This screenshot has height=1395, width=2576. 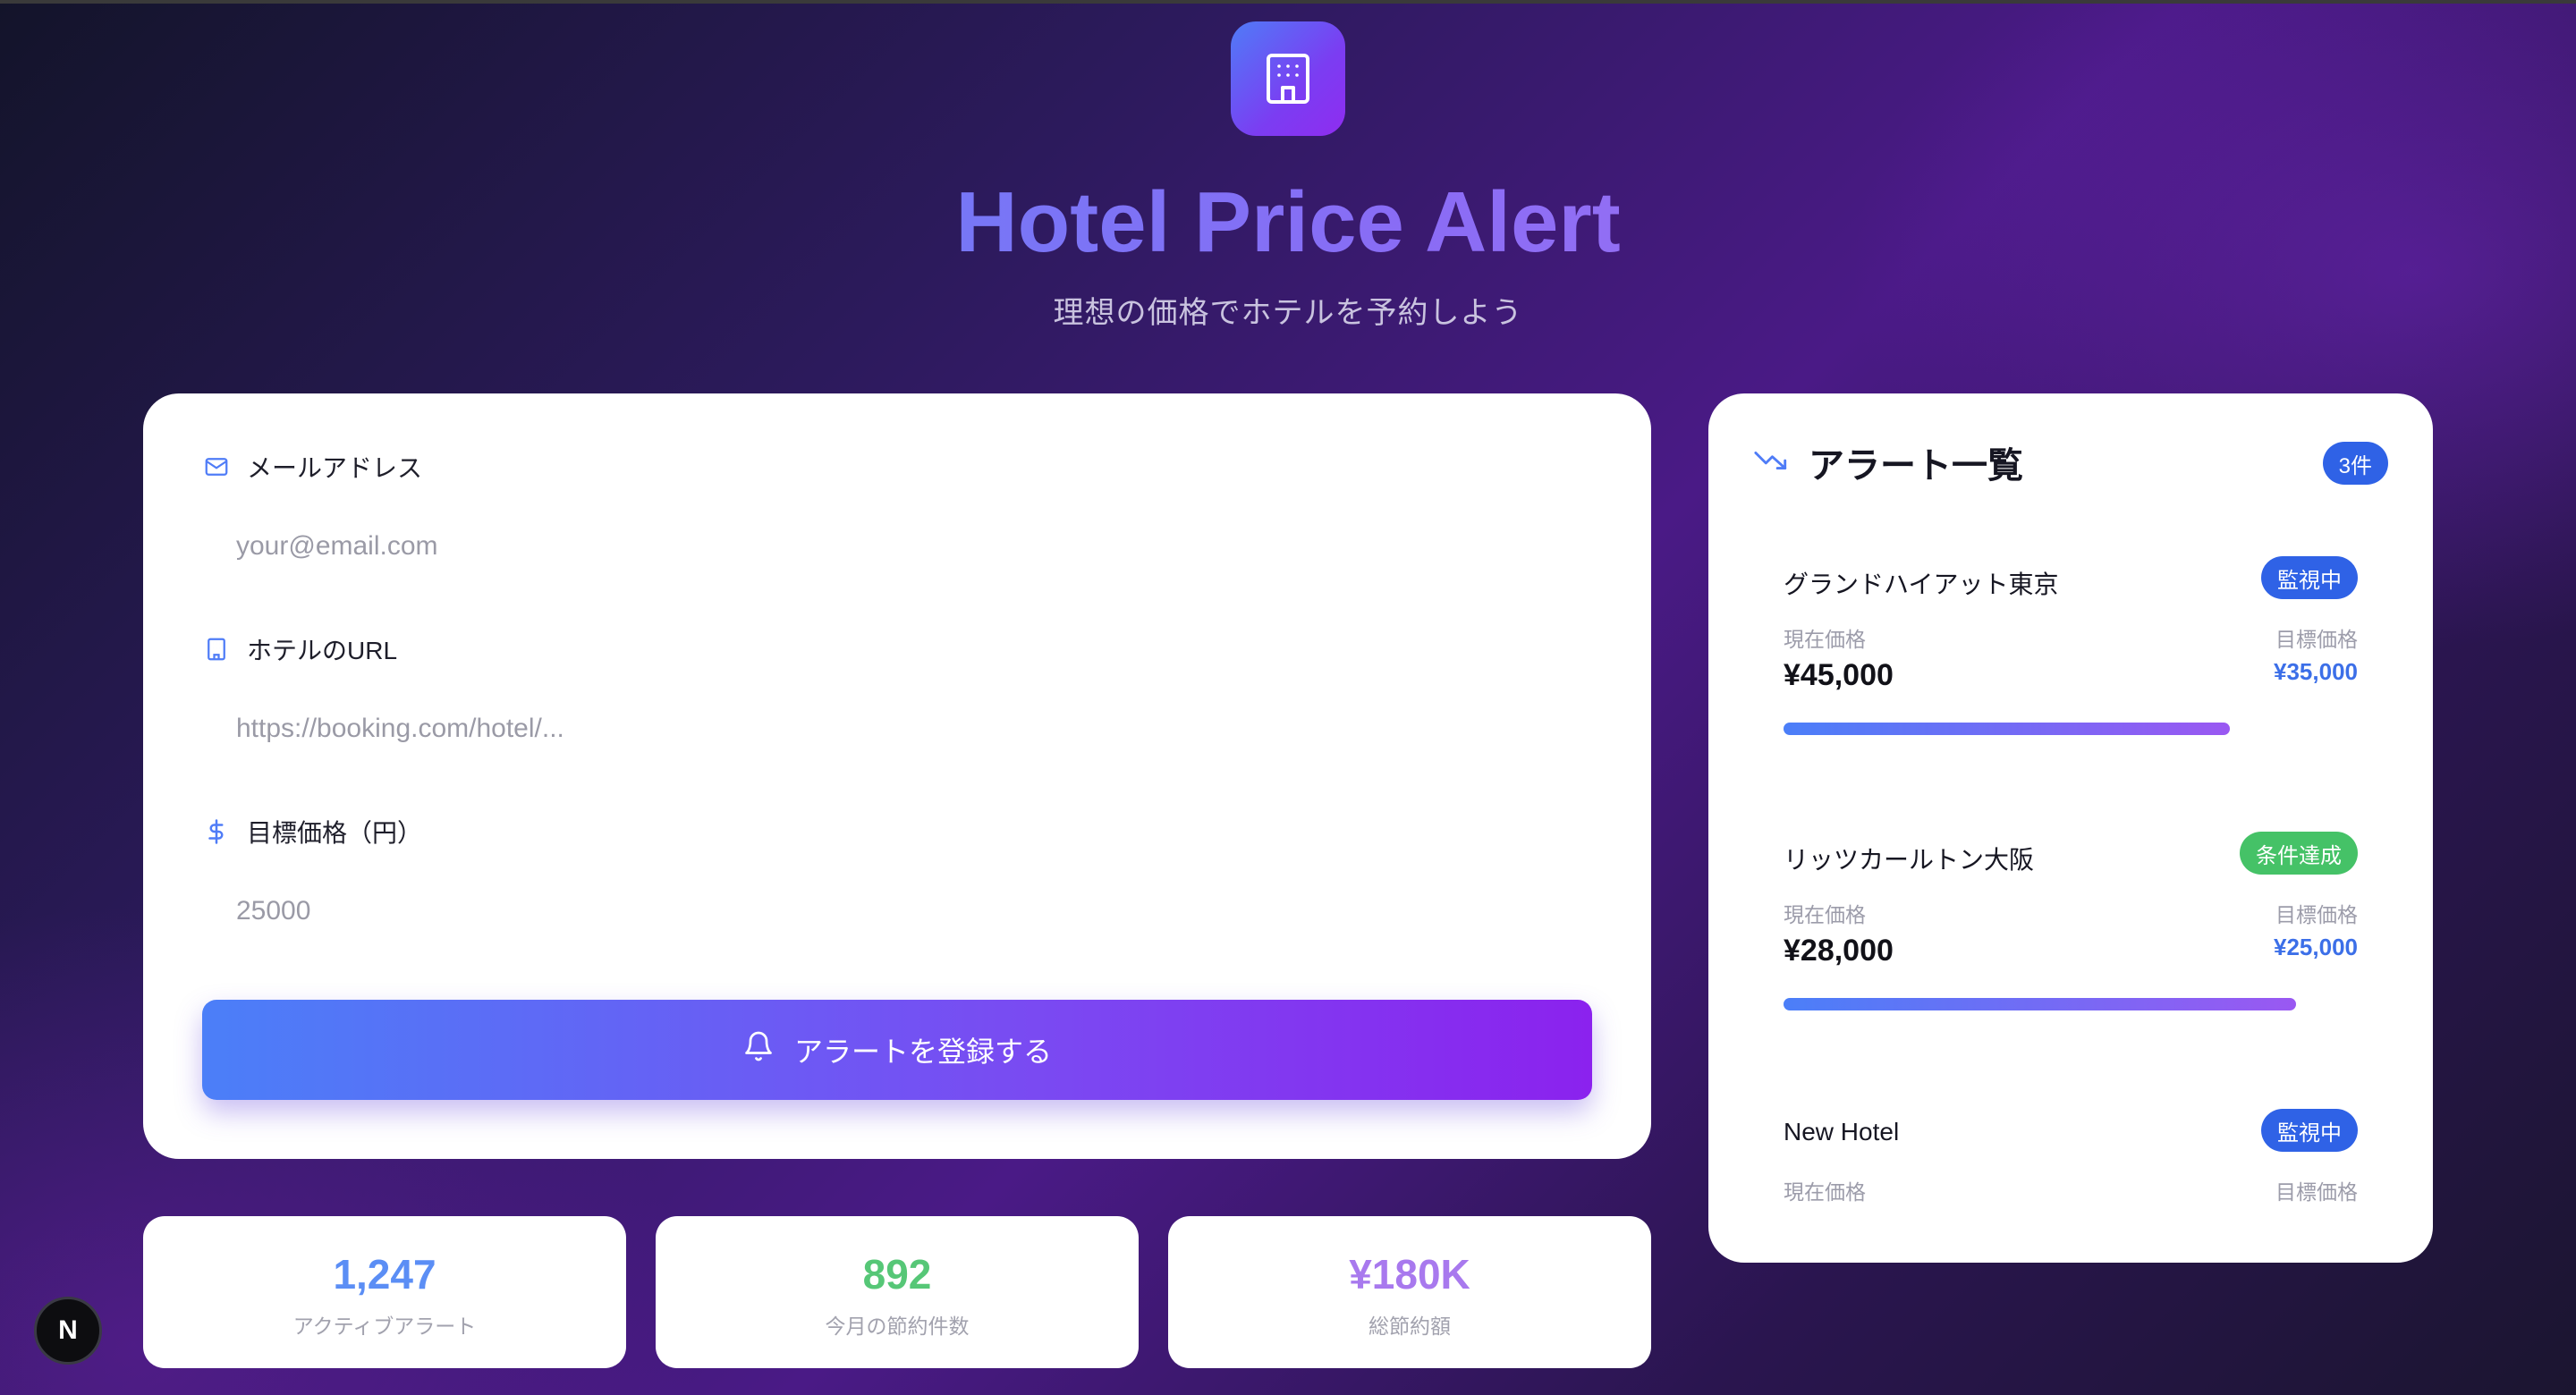 I want to click on alerts-header: アラート一覧, so click(x=1888, y=462).